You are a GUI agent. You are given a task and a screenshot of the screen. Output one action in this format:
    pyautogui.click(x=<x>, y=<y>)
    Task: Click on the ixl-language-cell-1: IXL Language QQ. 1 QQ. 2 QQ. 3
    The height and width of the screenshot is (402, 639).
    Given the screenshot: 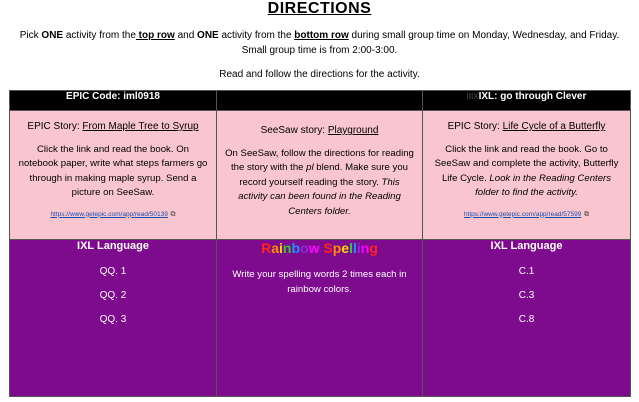 What is the action you would take?
    pyautogui.click(x=113, y=318)
    